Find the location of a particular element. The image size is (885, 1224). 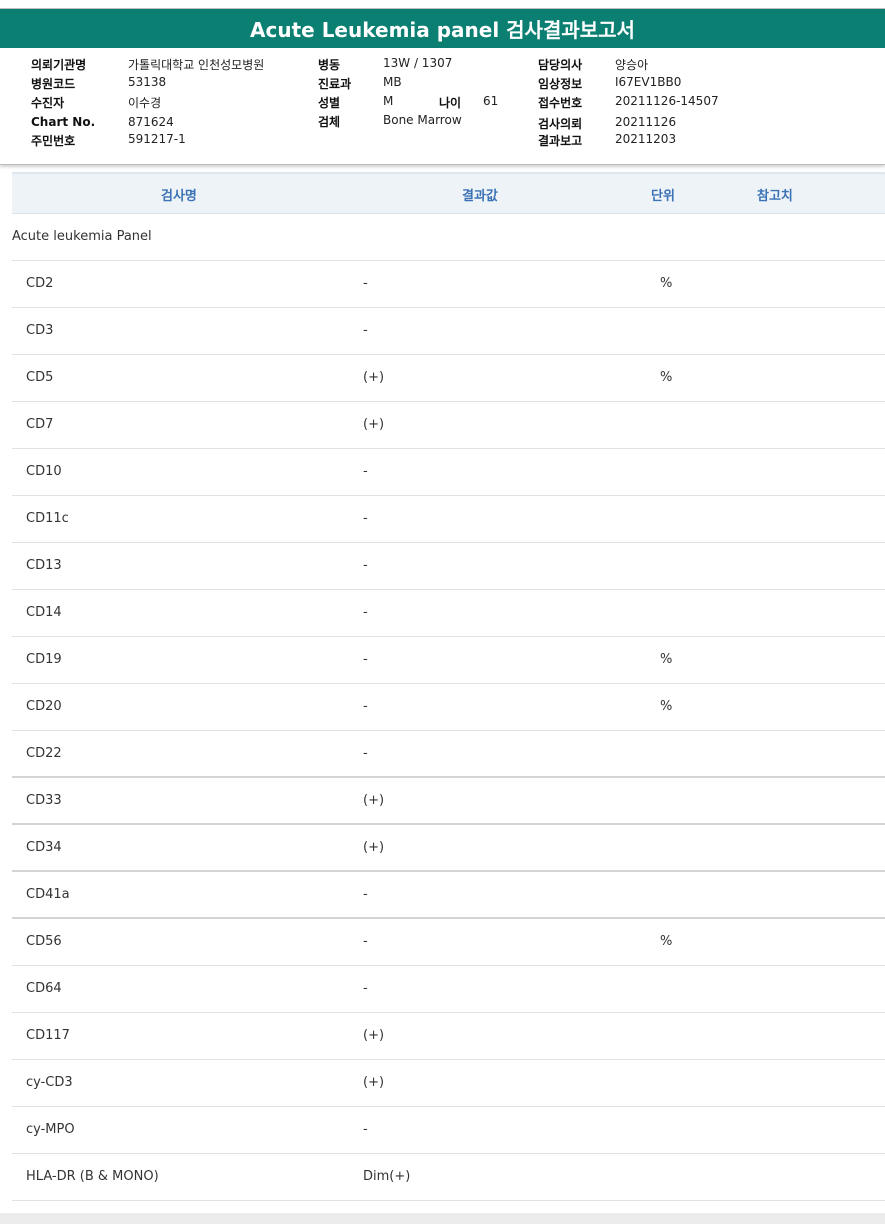

cell-test-name: CD33 is located at coordinates (44, 800).